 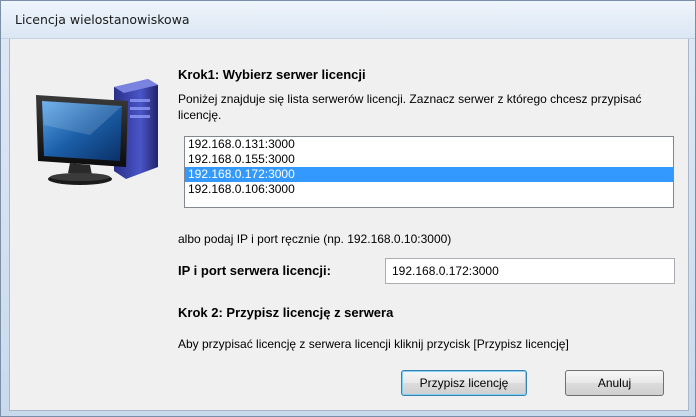 I want to click on assign-license-button: Przypisz licencję, so click(x=464, y=383).